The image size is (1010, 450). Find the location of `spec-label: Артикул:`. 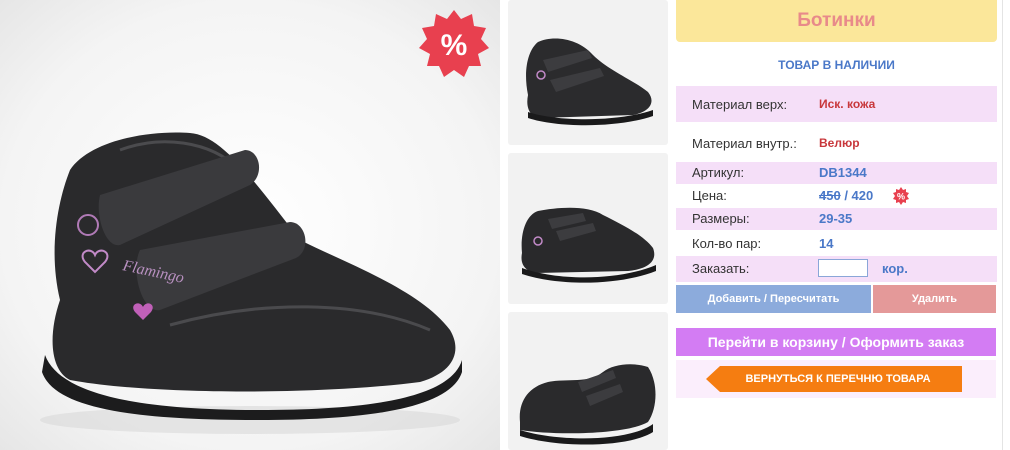

spec-label: Артикул: is located at coordinates (718, 172).